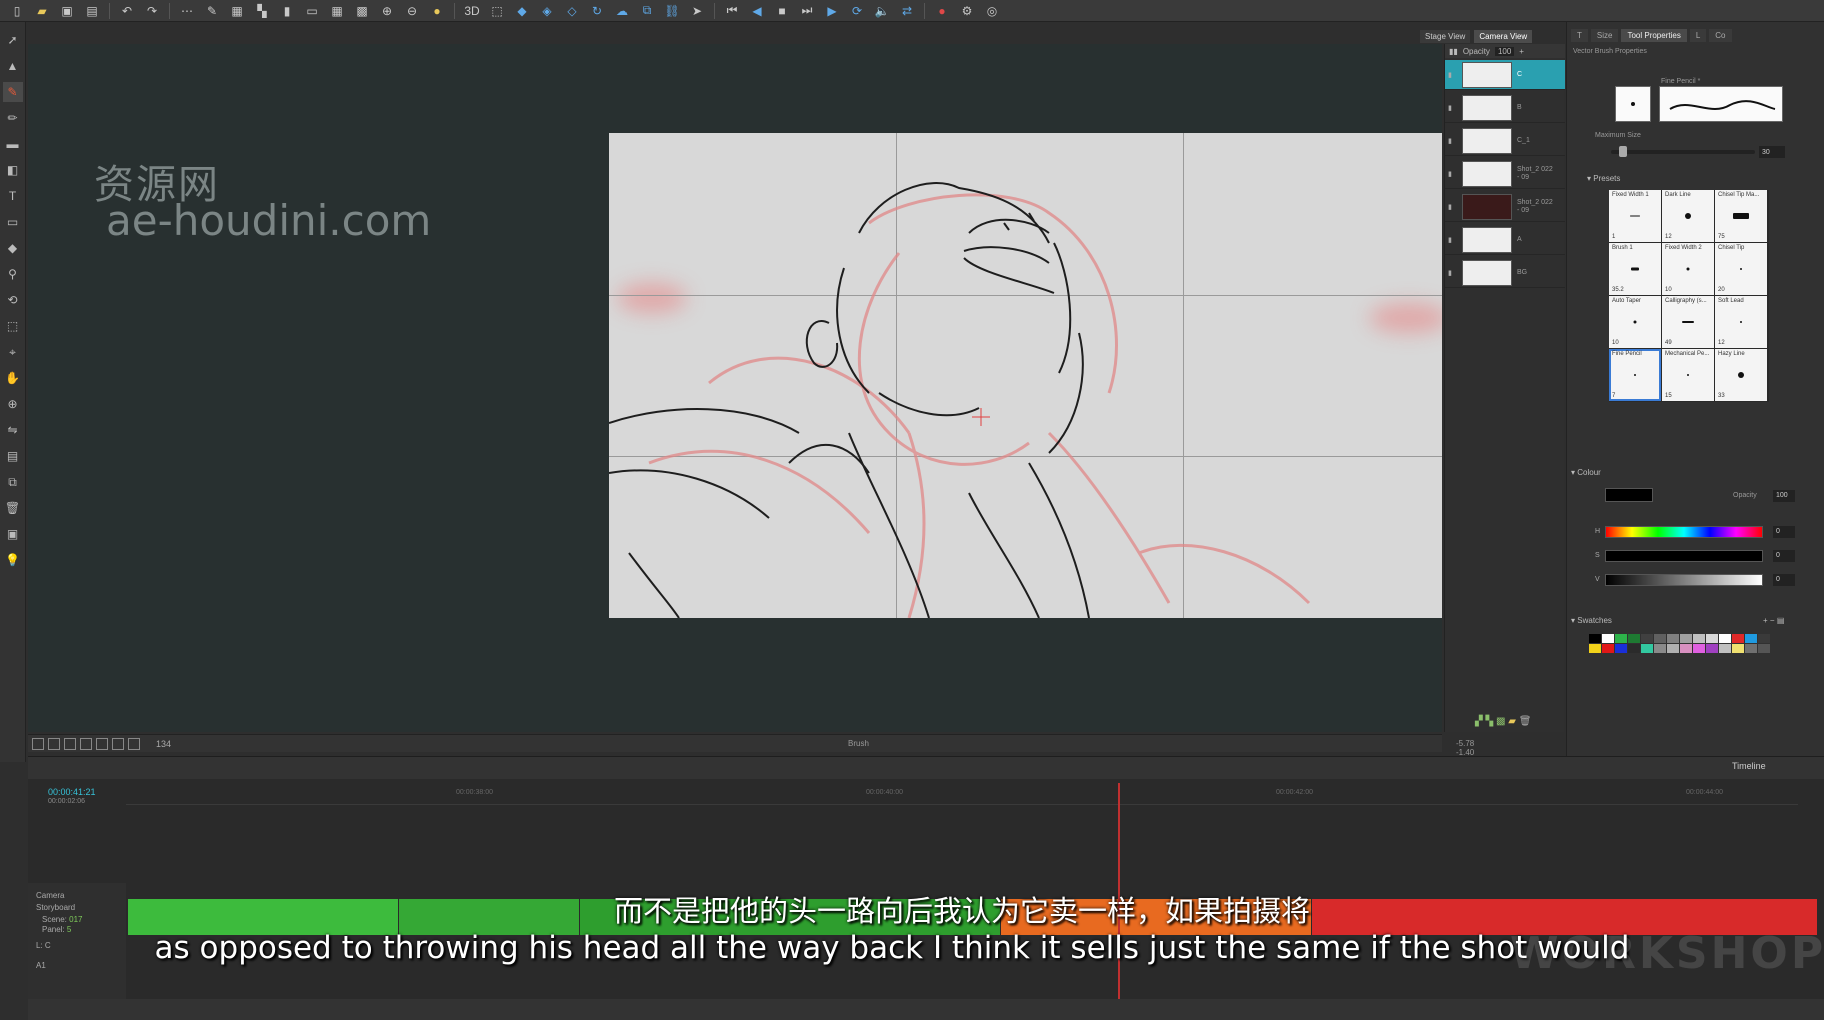  I want to click on brush-tip-preview, so click(1633, 104).